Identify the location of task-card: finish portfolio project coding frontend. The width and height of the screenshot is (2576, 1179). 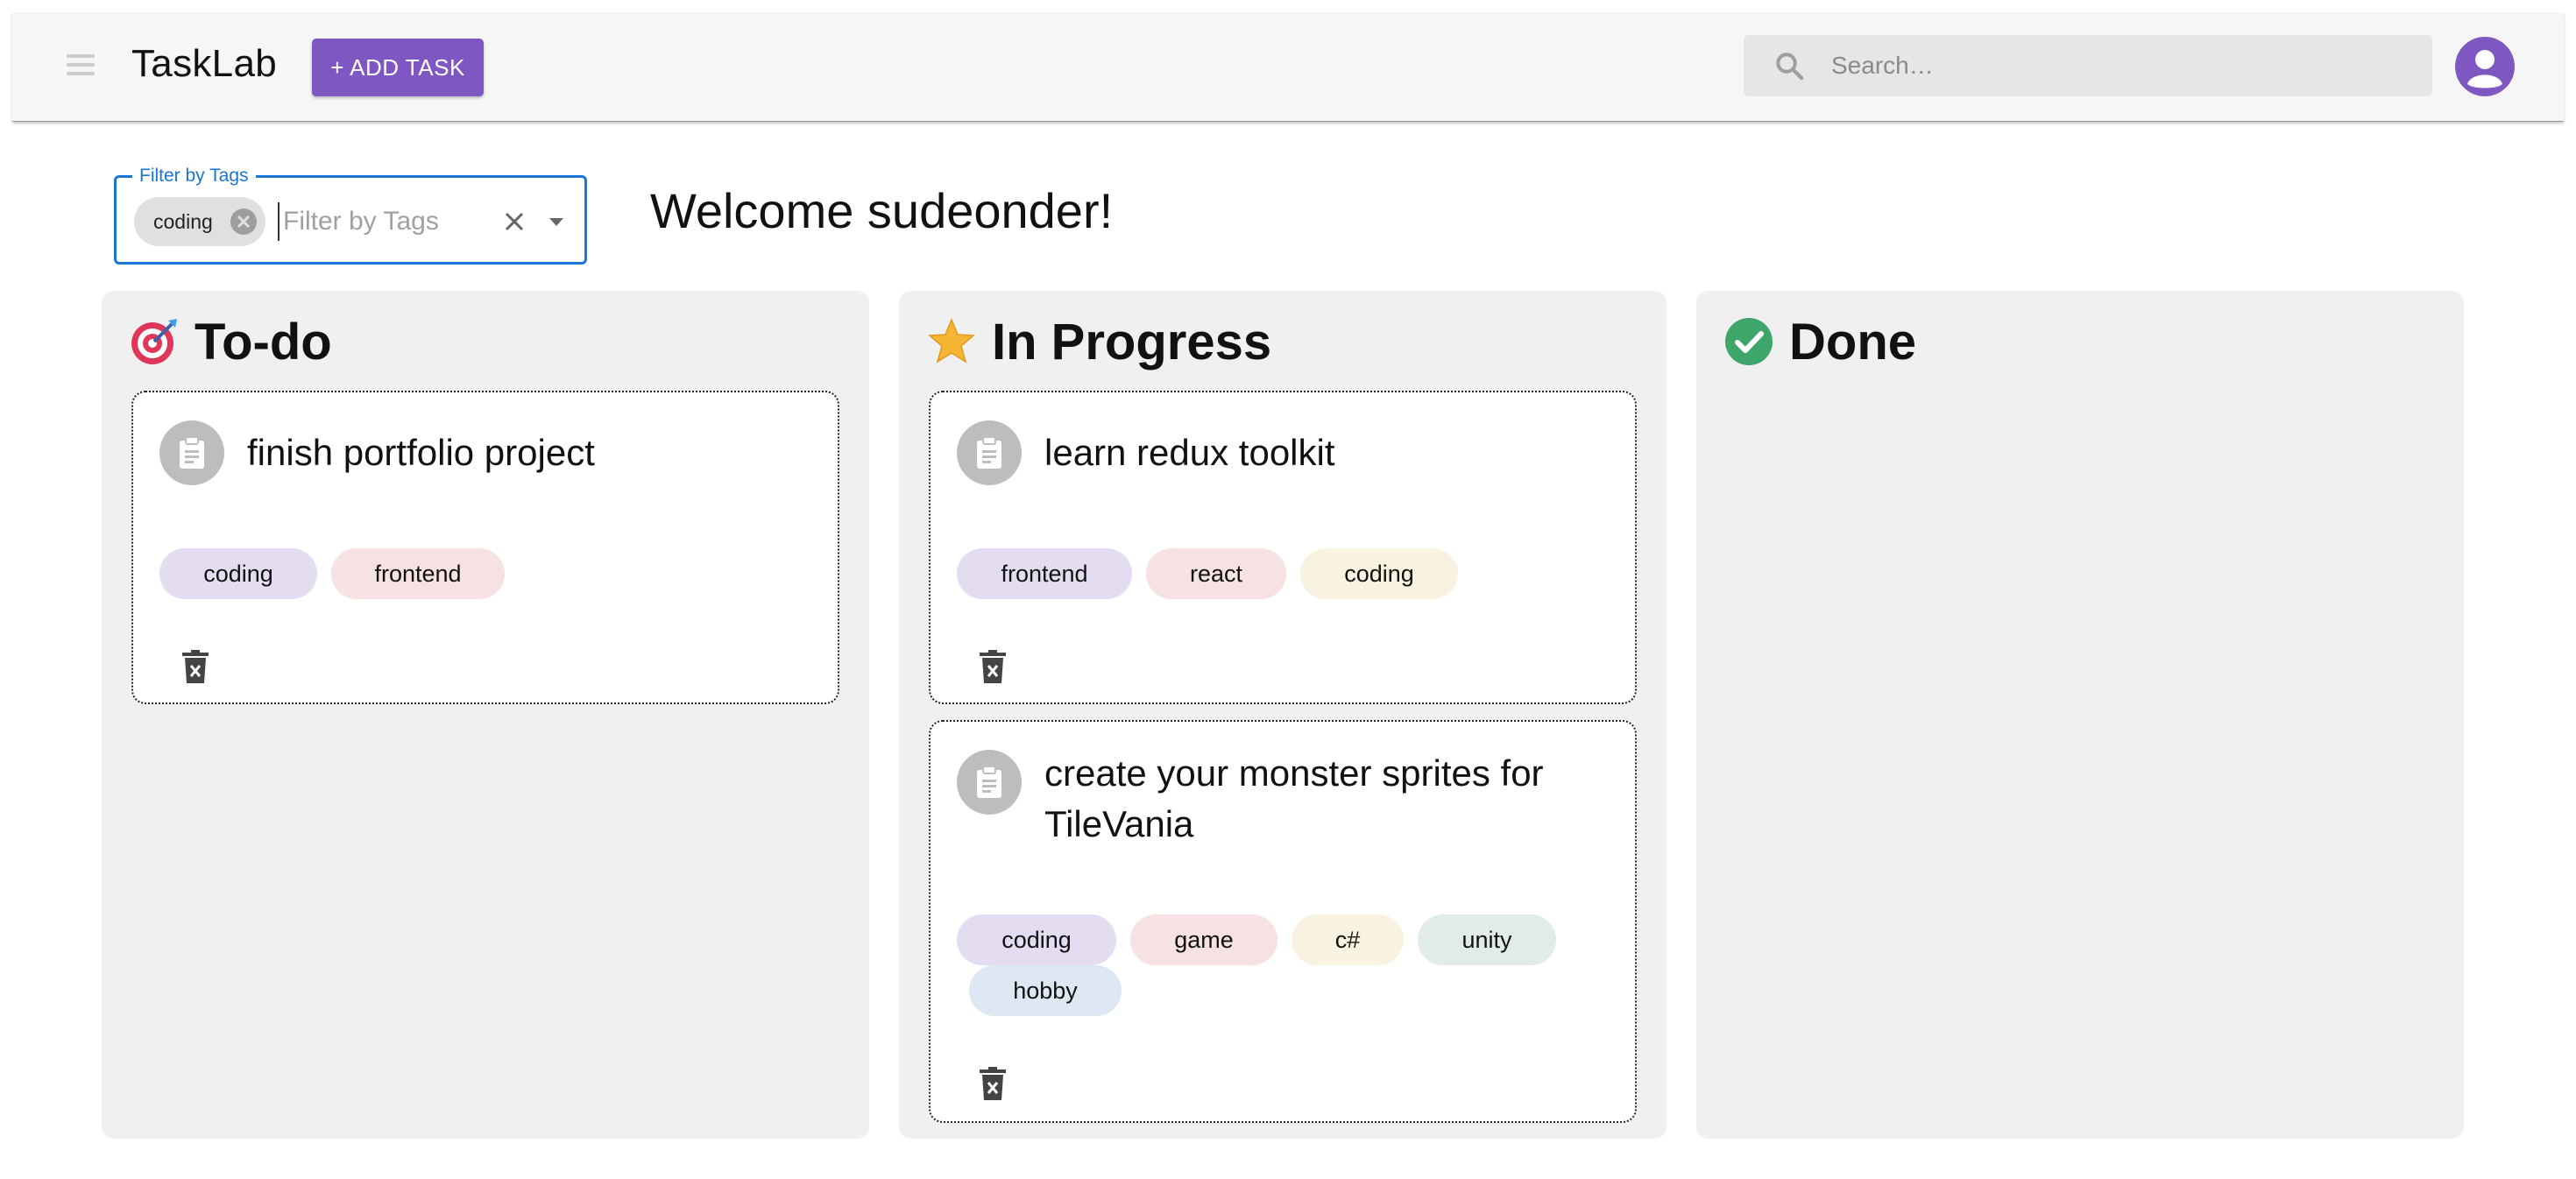
(485, 547).